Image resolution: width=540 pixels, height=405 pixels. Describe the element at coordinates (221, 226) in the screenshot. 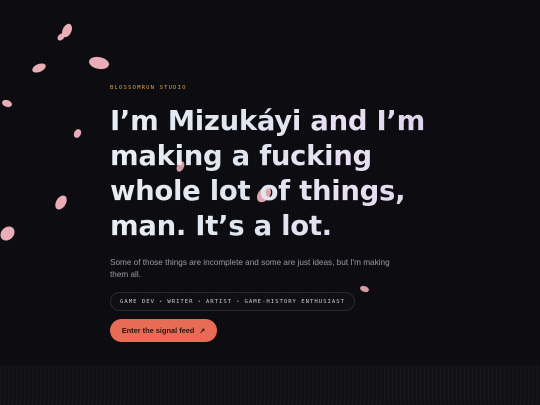

I see `headline-line: man. It’s a lot.` at that location.